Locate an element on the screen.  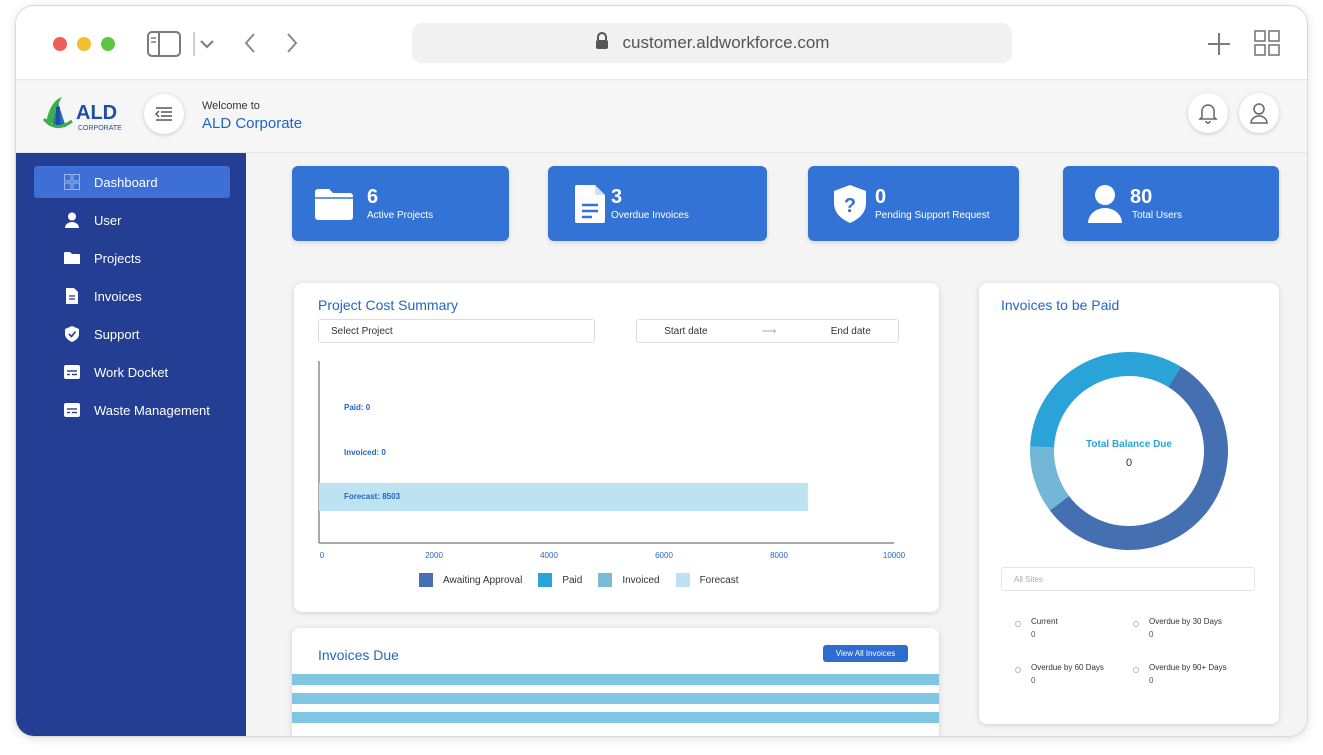
view-all-invoices-button: View All Invoices is located at coordinates (865, 653).